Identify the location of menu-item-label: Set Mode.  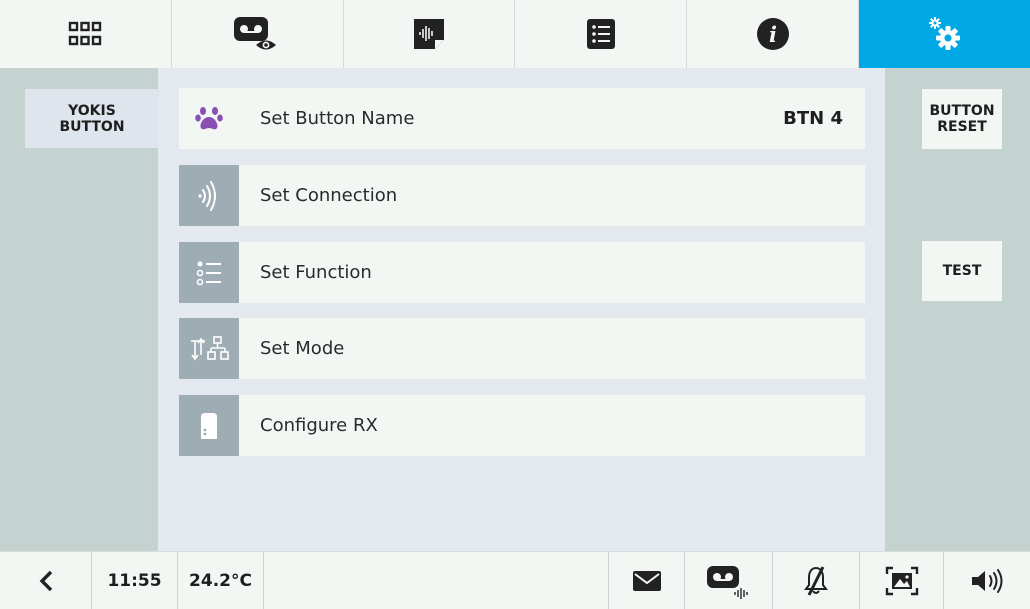
(302, 348).